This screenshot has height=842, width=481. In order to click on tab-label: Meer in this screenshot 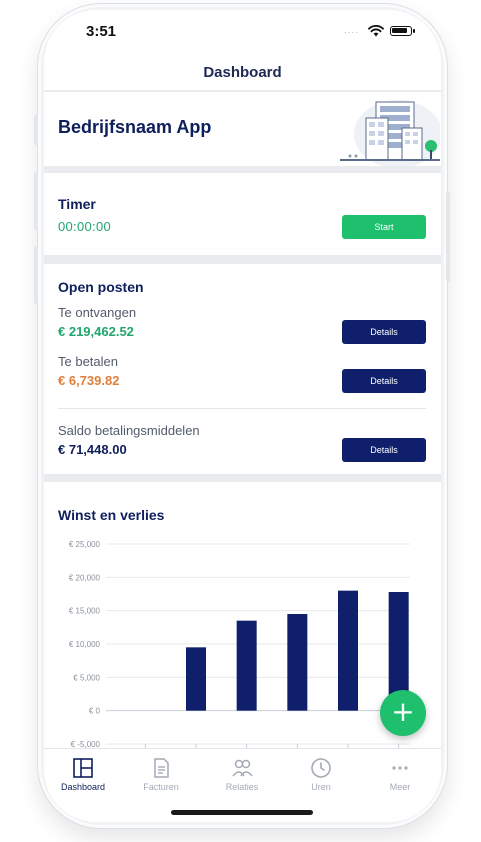, I will do `click(400, 787)`.